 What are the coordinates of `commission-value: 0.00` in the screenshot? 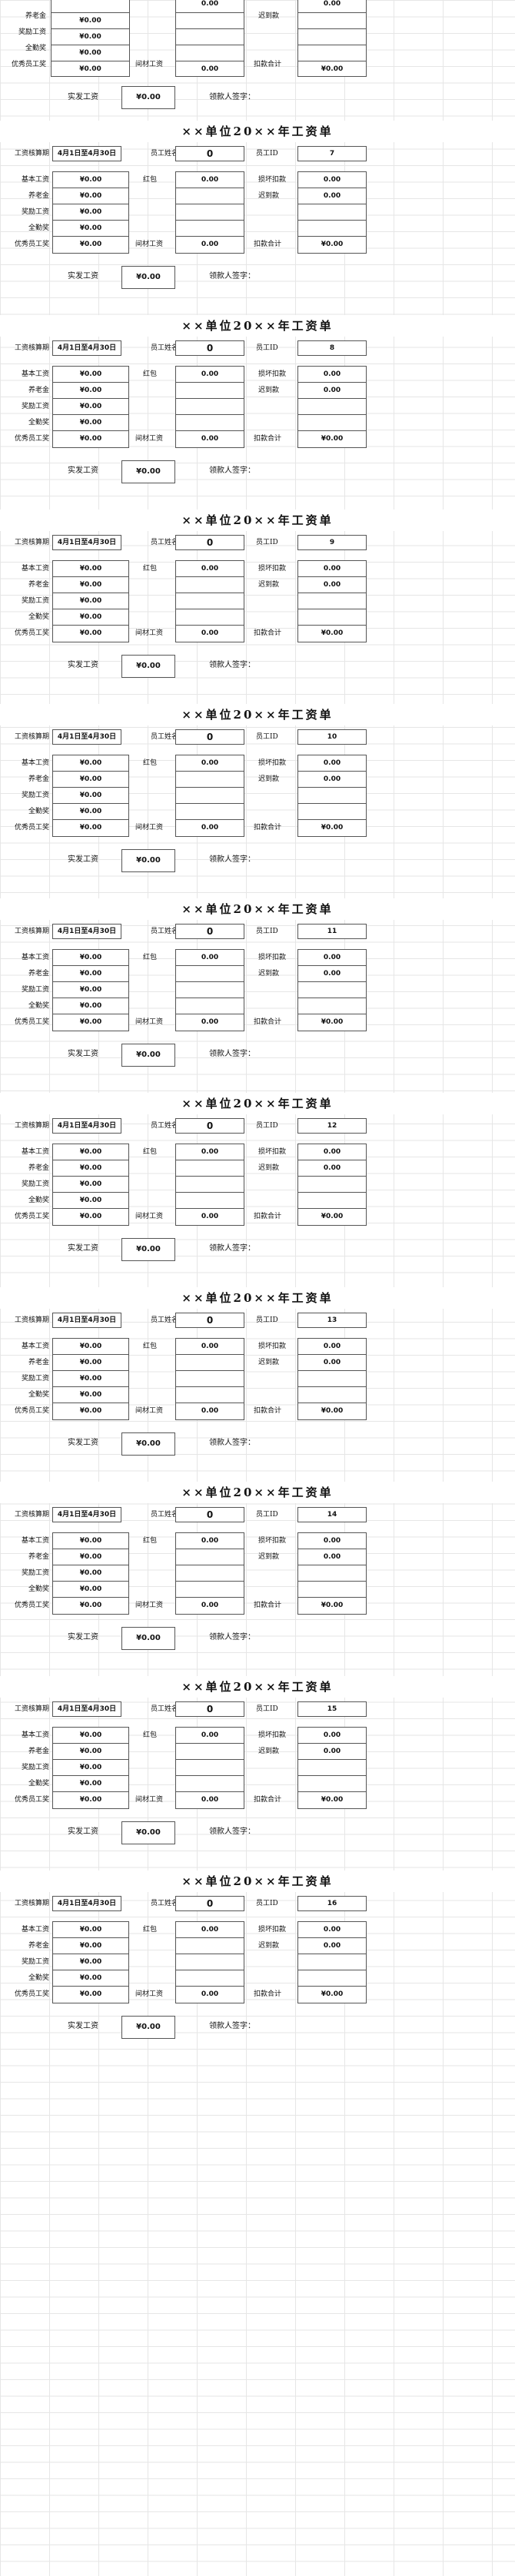 It's located at (210, 763).